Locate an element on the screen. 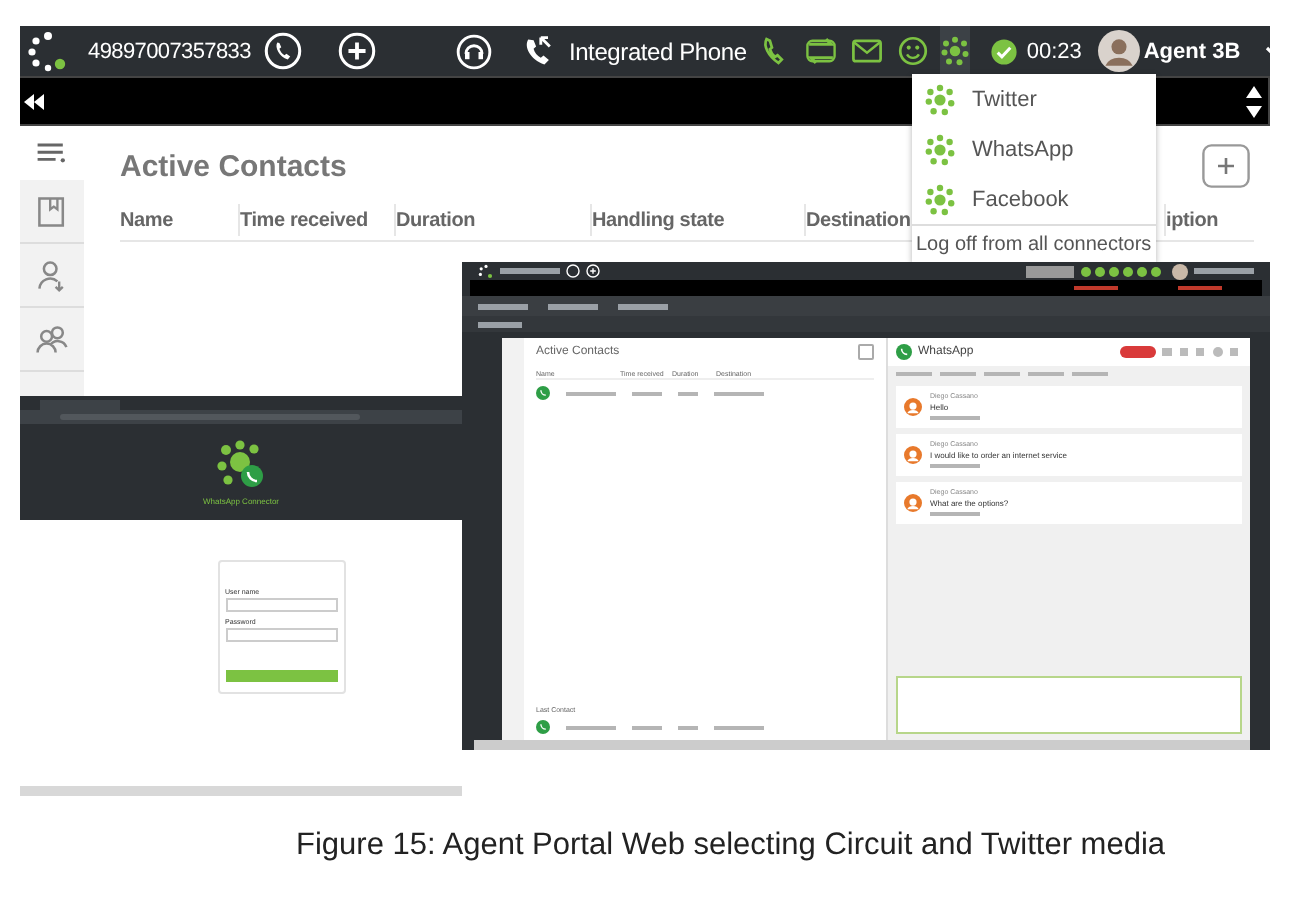 The width and height of the screenshot is (1310, 912). column-header: Time received is located at coordinates (304, 220).